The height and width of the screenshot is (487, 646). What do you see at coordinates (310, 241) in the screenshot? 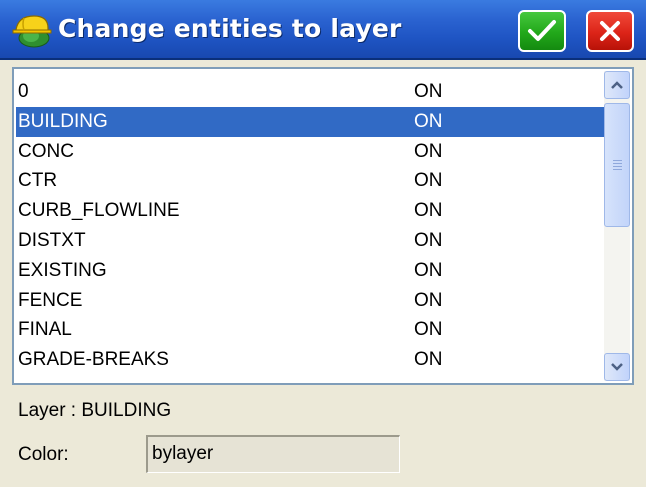
I see `layer-row: DISTXT ON` at bounding box center [310, 241].